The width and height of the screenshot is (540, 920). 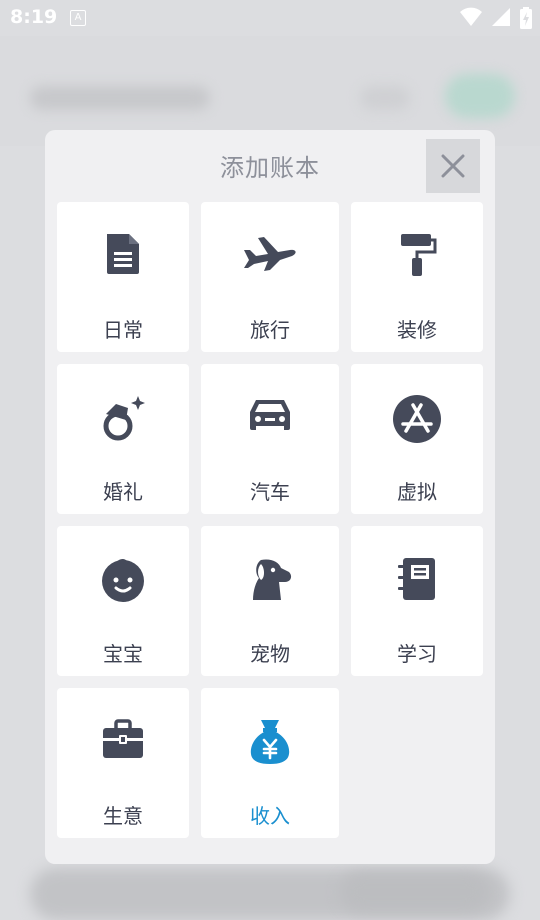 I want to click on book-tile-renovation: 装修, so click(x=417, y=277).